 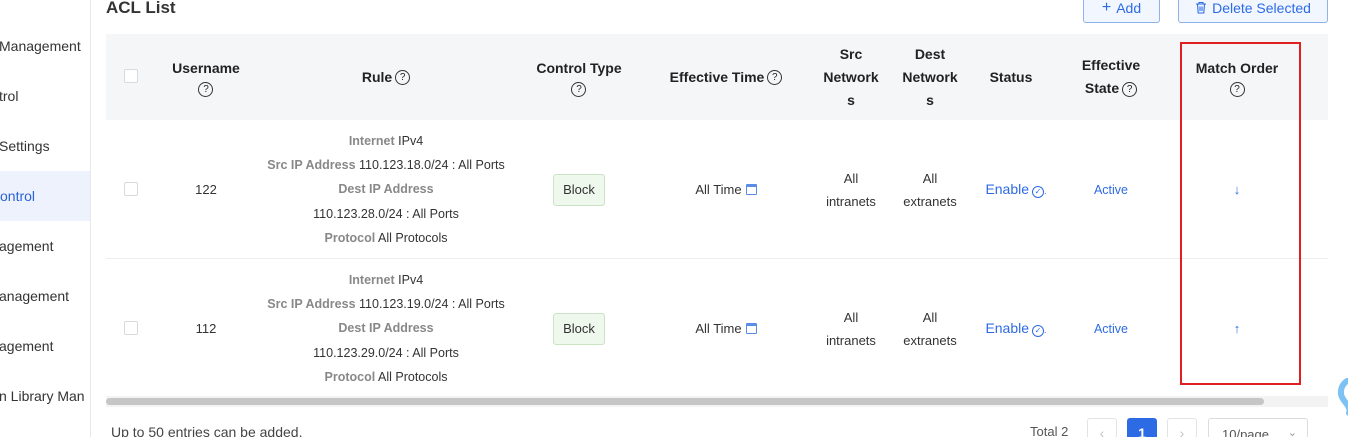 I want to click on sidebar-item-management-4: agement, so click(x=44, y=346).